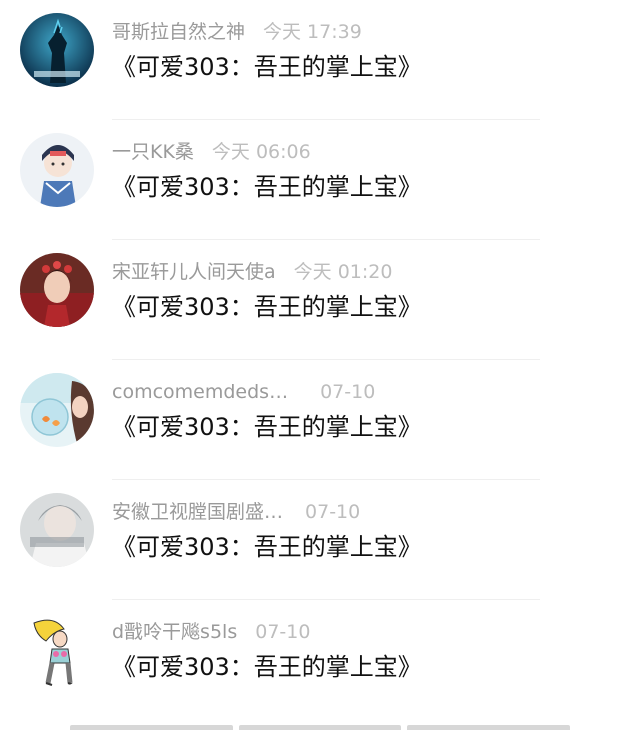 This screenshot has height=730, width=640. Describe the element at coordinates (194, 272) in the screenshot. I see `username: 宋亚轩儿人间天使a` at that location.